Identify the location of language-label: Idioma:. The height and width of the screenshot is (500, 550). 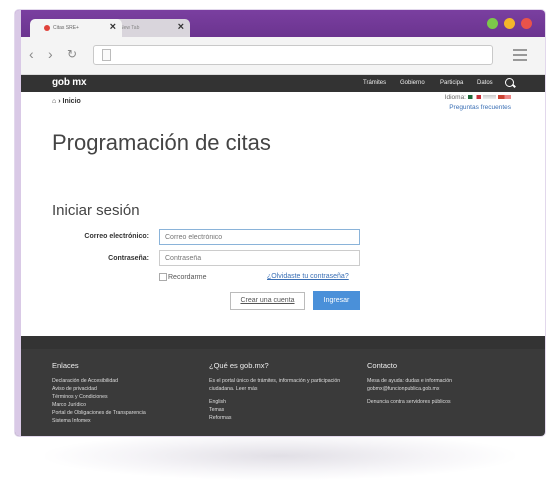
(455, 97).